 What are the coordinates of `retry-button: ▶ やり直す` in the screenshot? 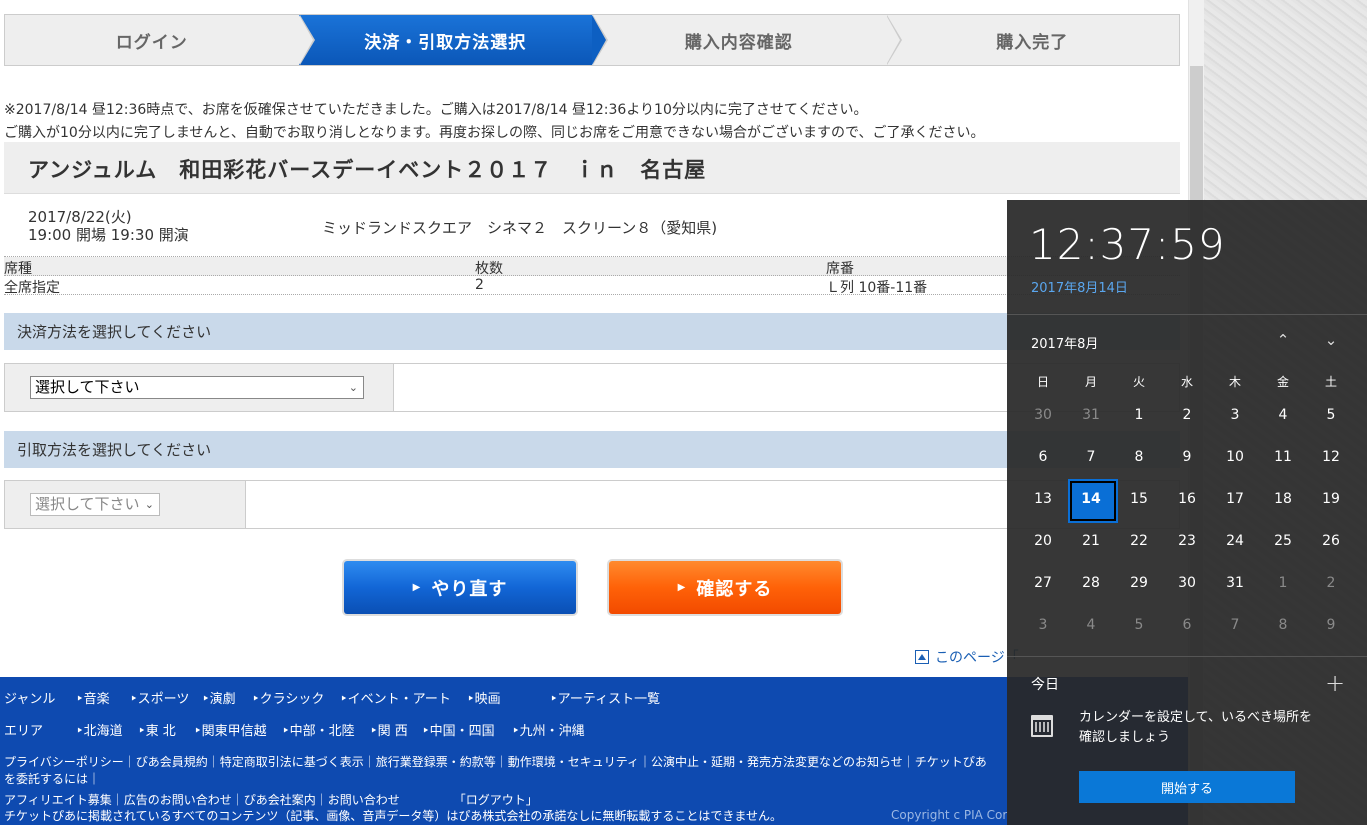 It's located at (460, 587).